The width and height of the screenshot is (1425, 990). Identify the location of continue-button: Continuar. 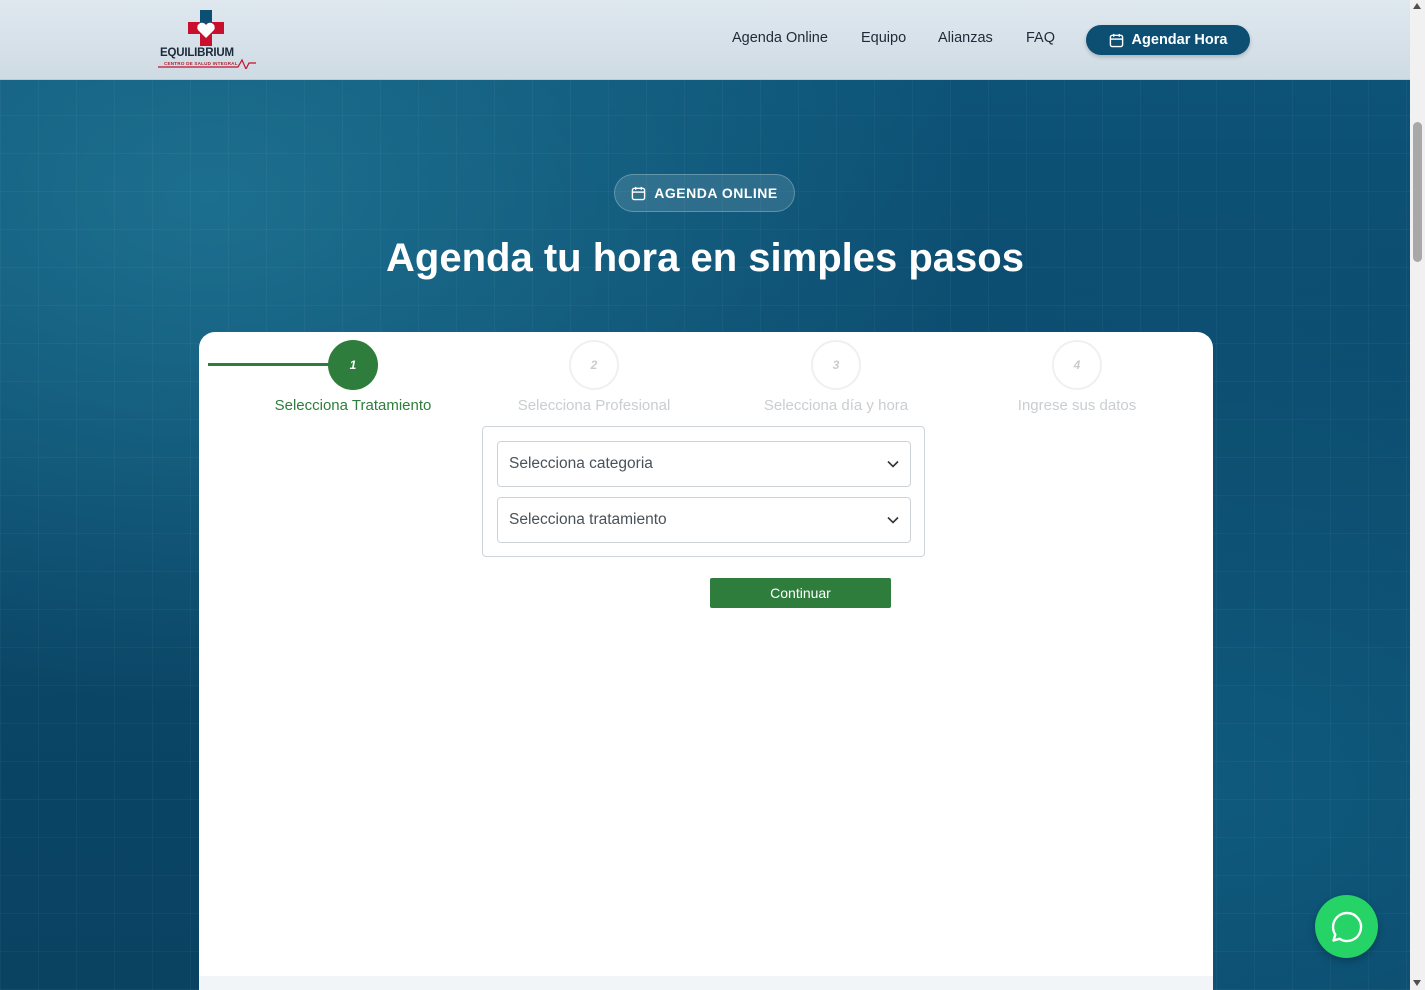
(800, 593).